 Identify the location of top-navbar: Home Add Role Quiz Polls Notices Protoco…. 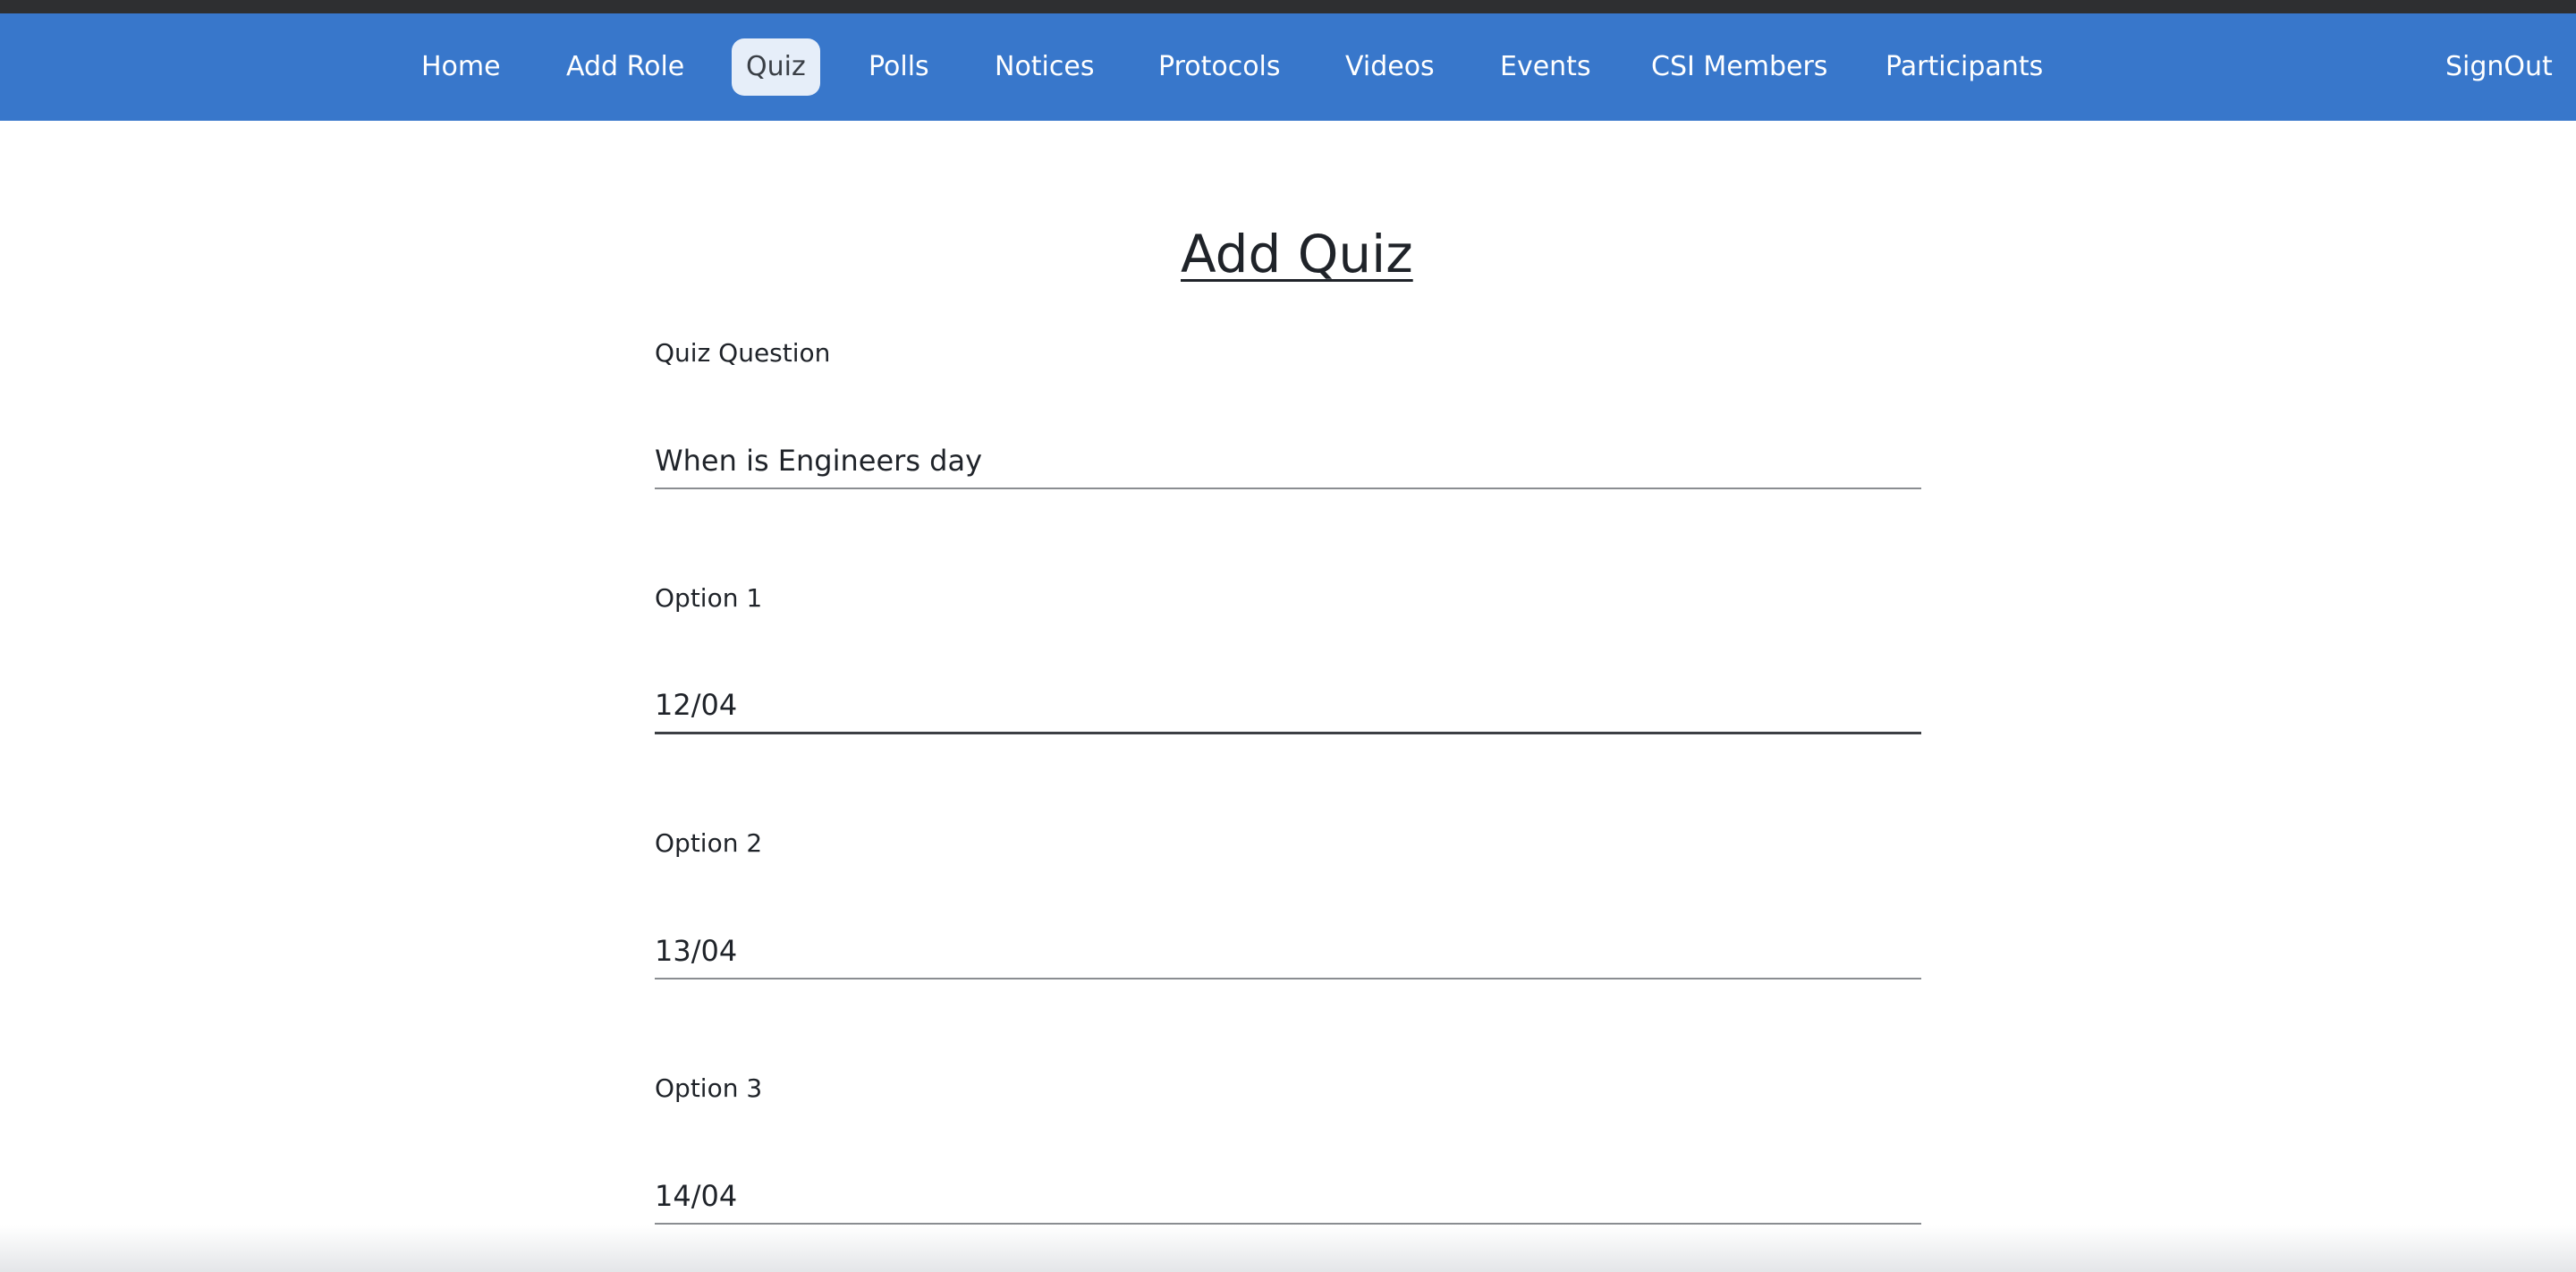
(1288, 67).